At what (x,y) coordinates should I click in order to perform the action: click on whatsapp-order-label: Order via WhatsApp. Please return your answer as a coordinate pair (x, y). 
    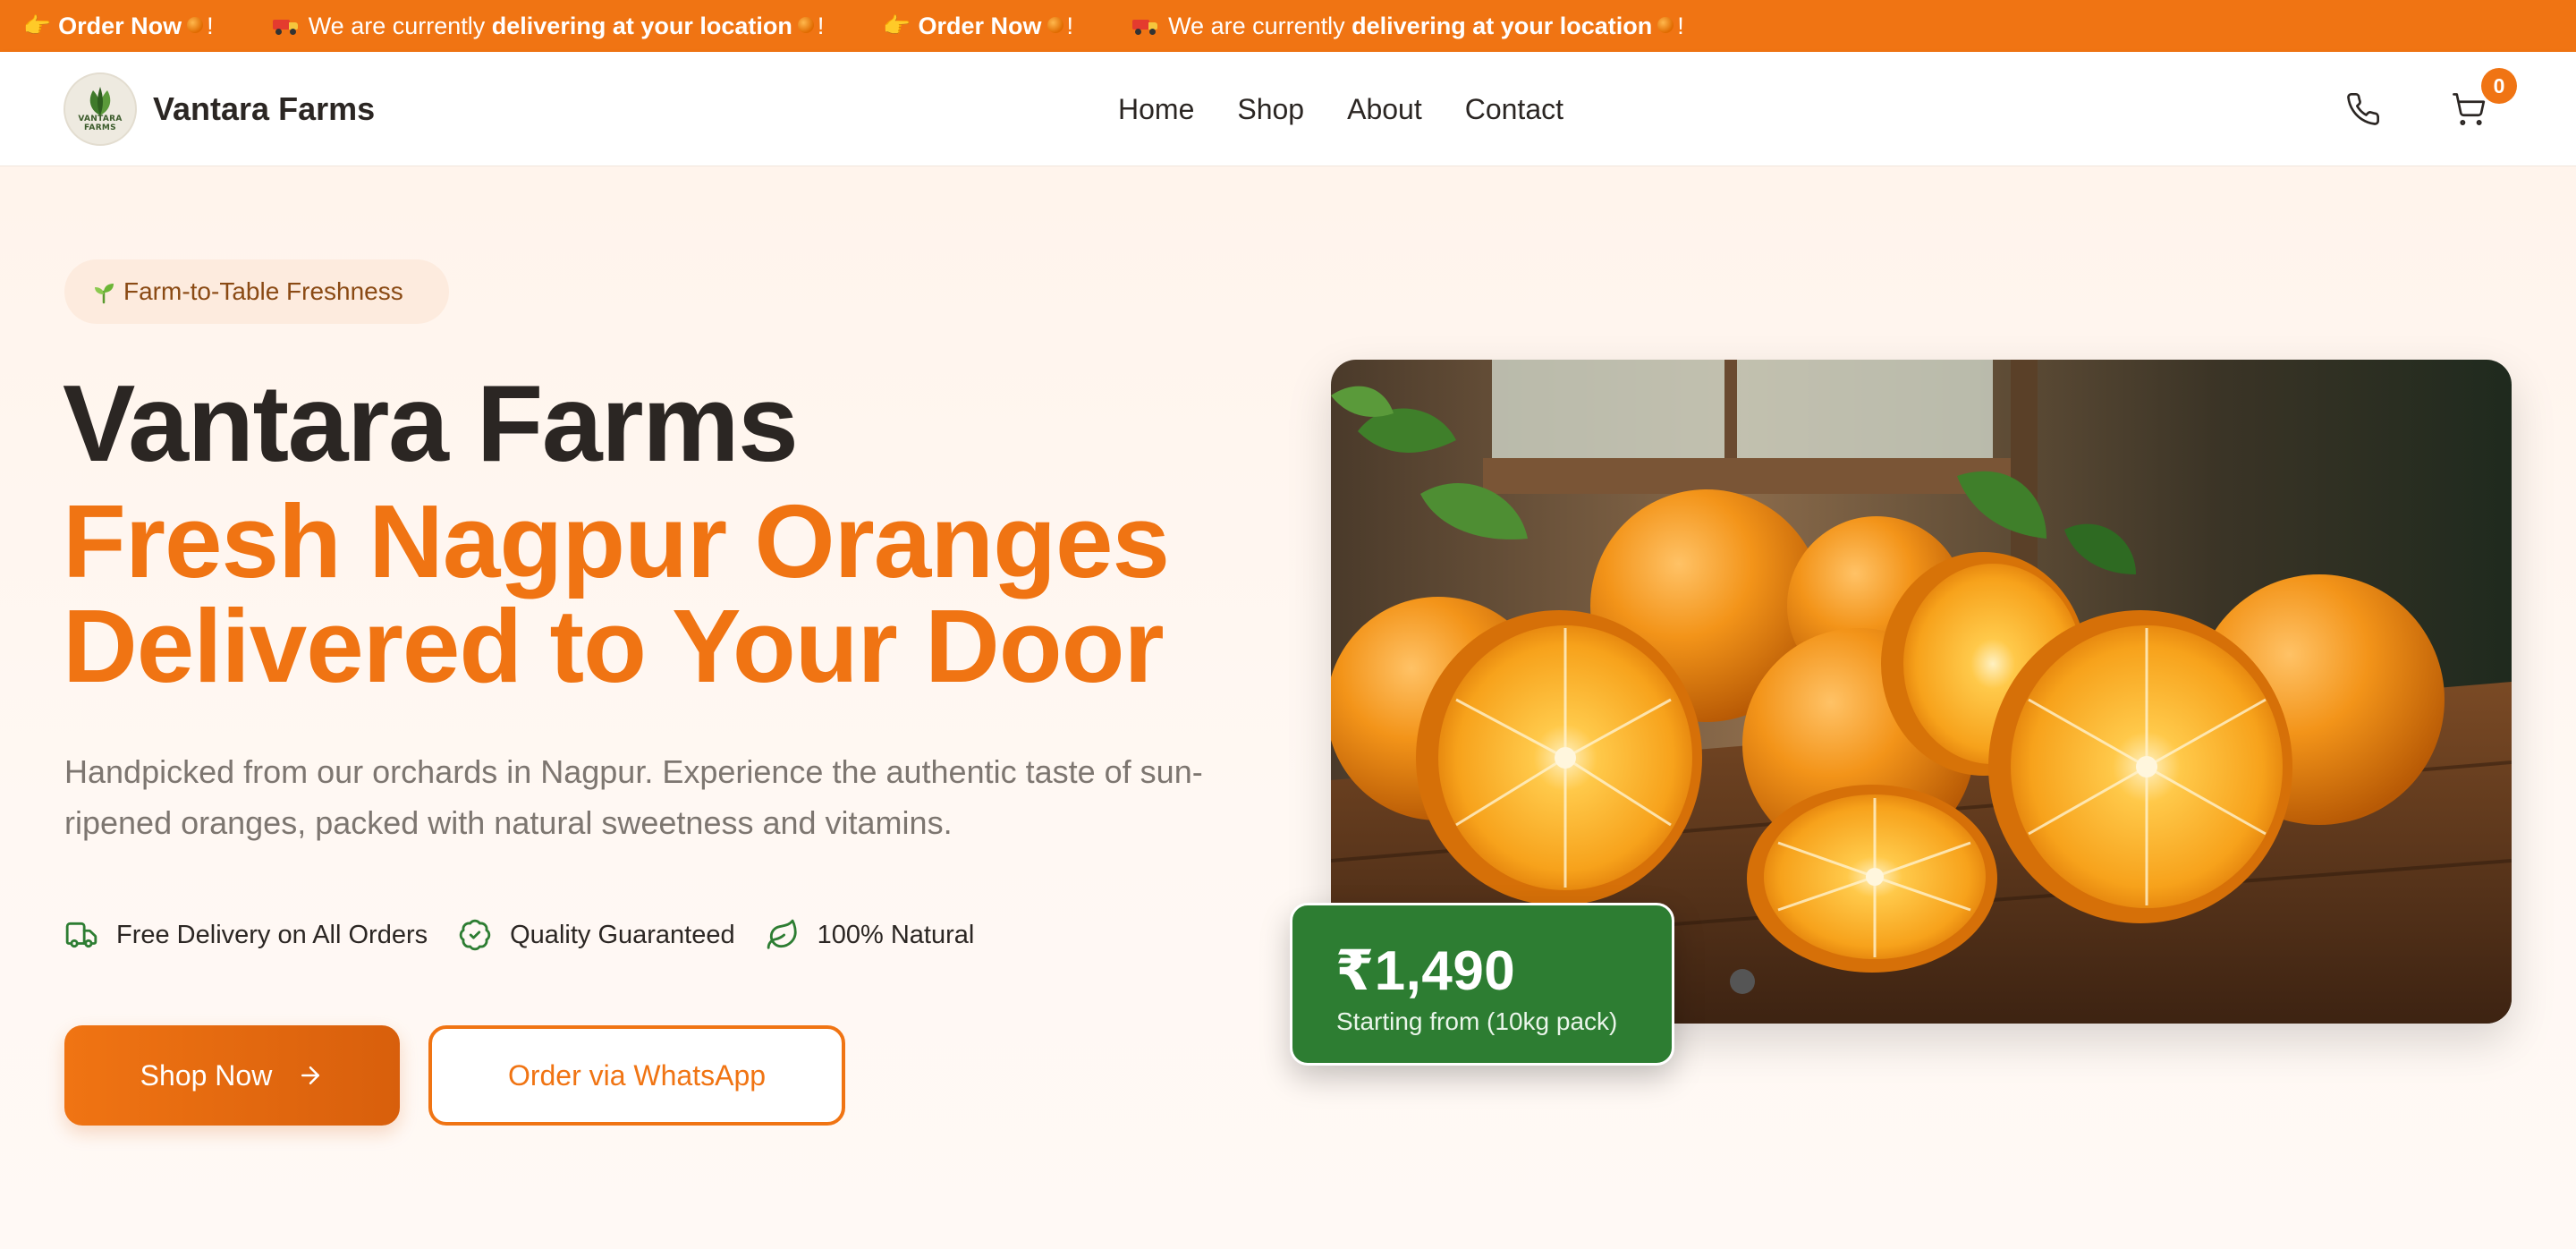
    Looking at the image, I should click on (637, 1075).